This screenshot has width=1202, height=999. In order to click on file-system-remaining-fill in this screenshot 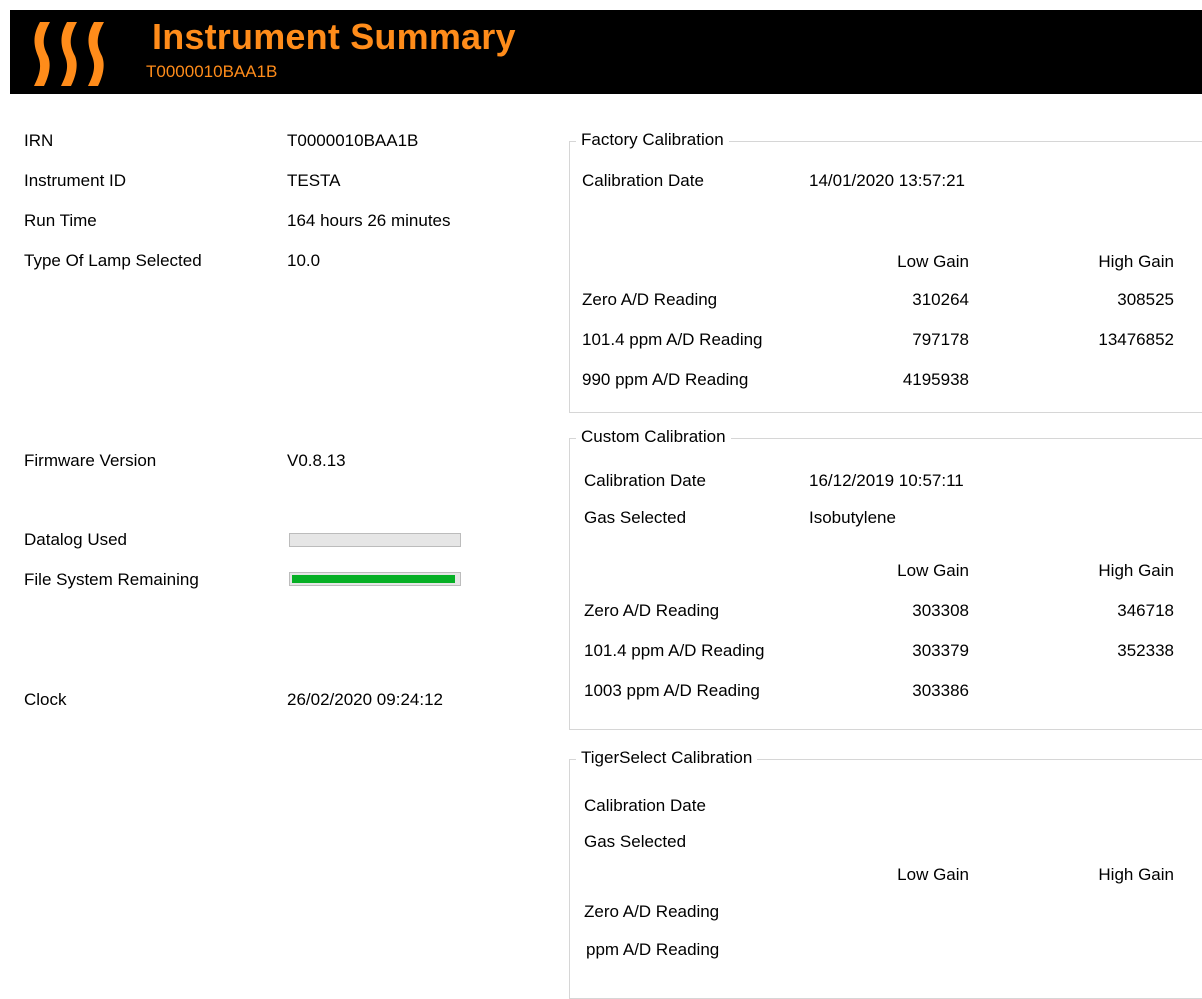, I will do `click(373, 579)`.